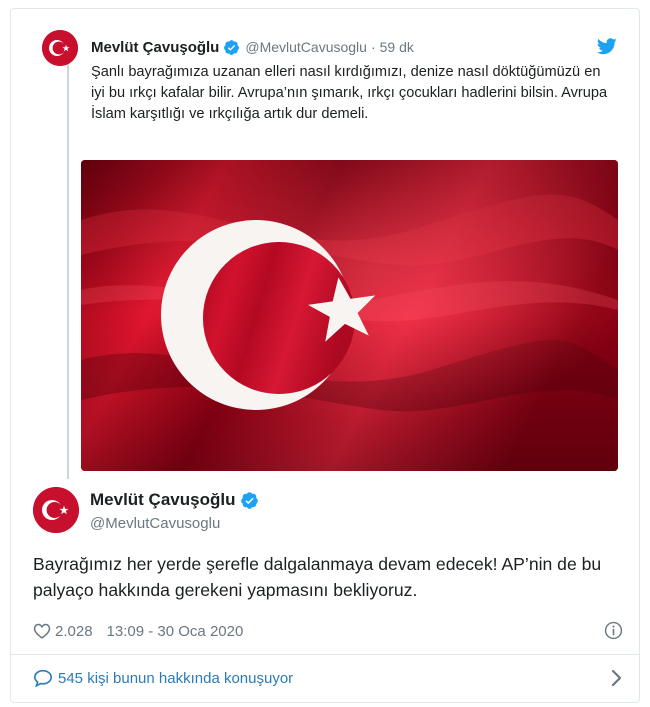  What do you see at coordinates (155, 523) in the screenshot?
I see `author-handle: @MevlutCavusoglu` at bounding box center [155, 523].